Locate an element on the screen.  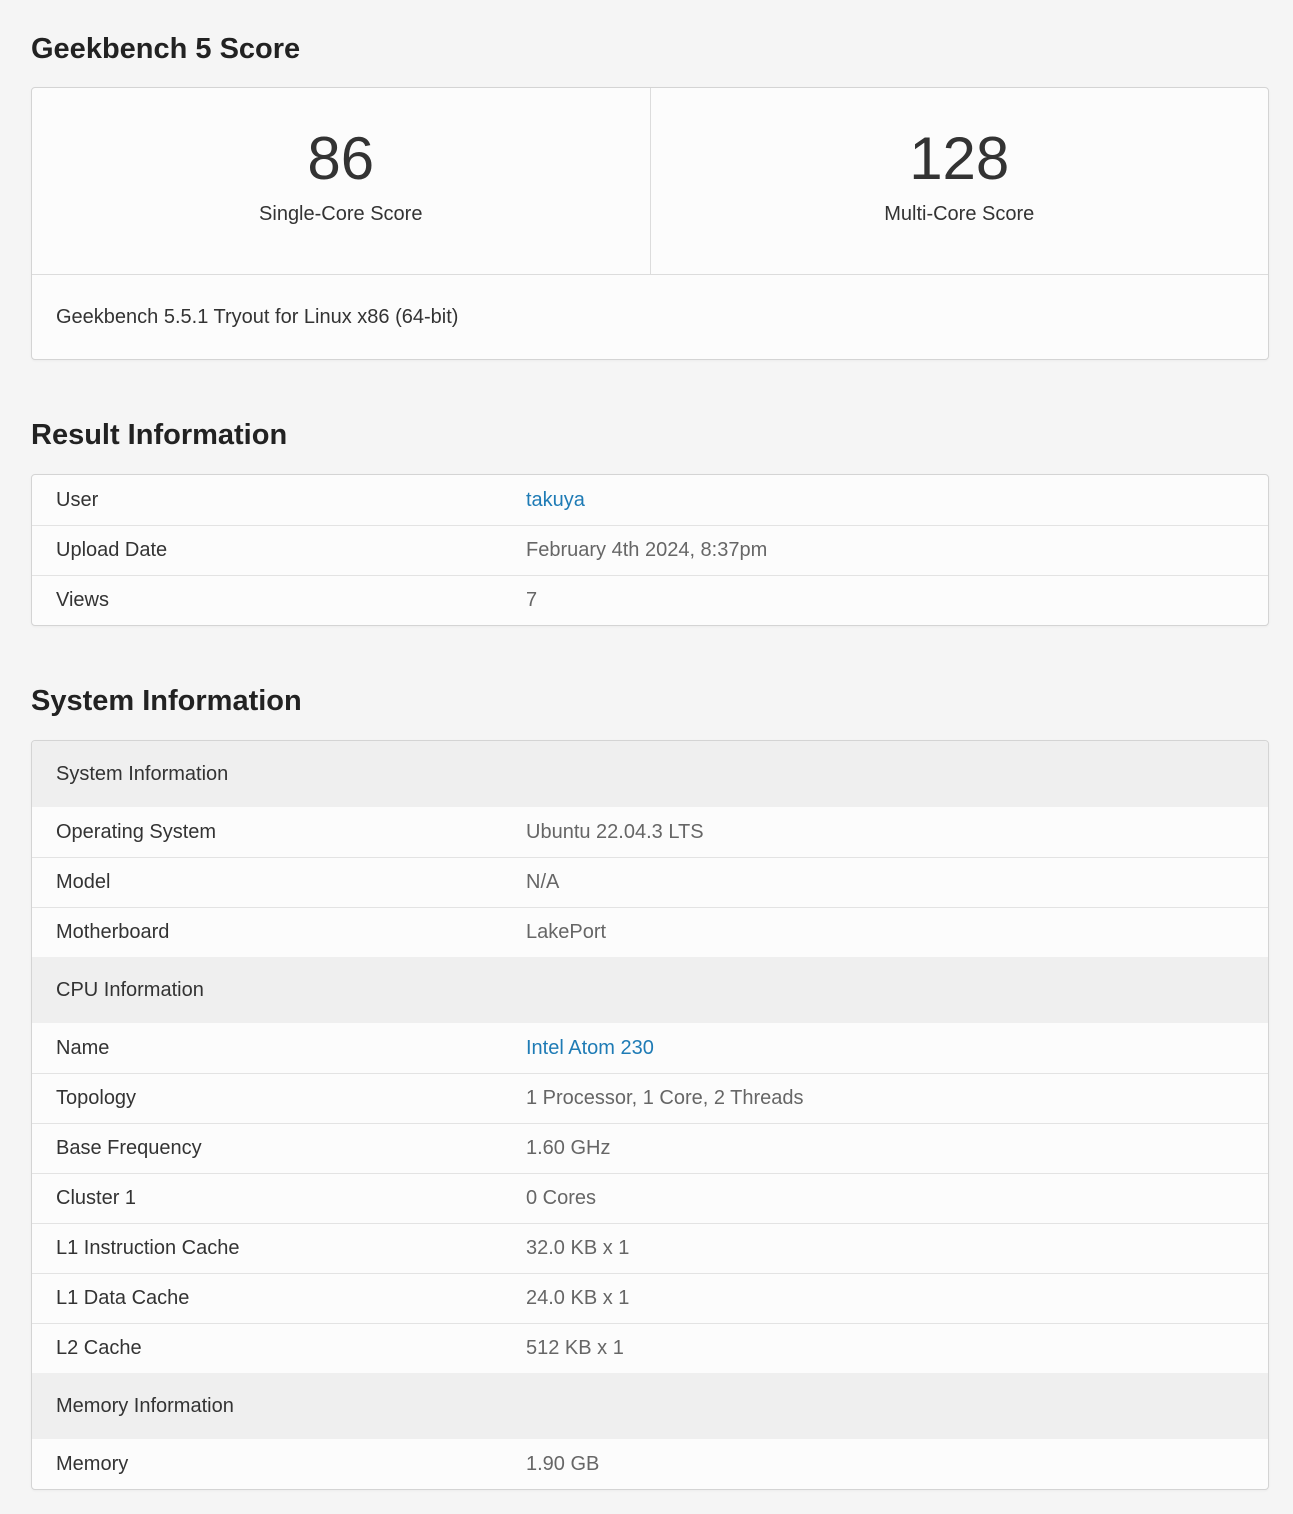
table-row: Views 7 is located at coordinates (650, 600).